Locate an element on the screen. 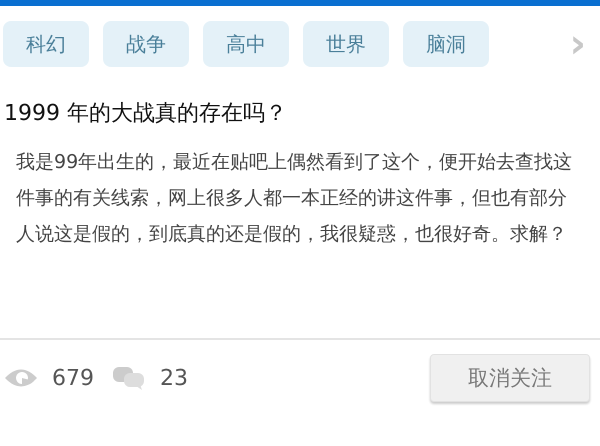  eye-icon is located at coordinates (21, 378).